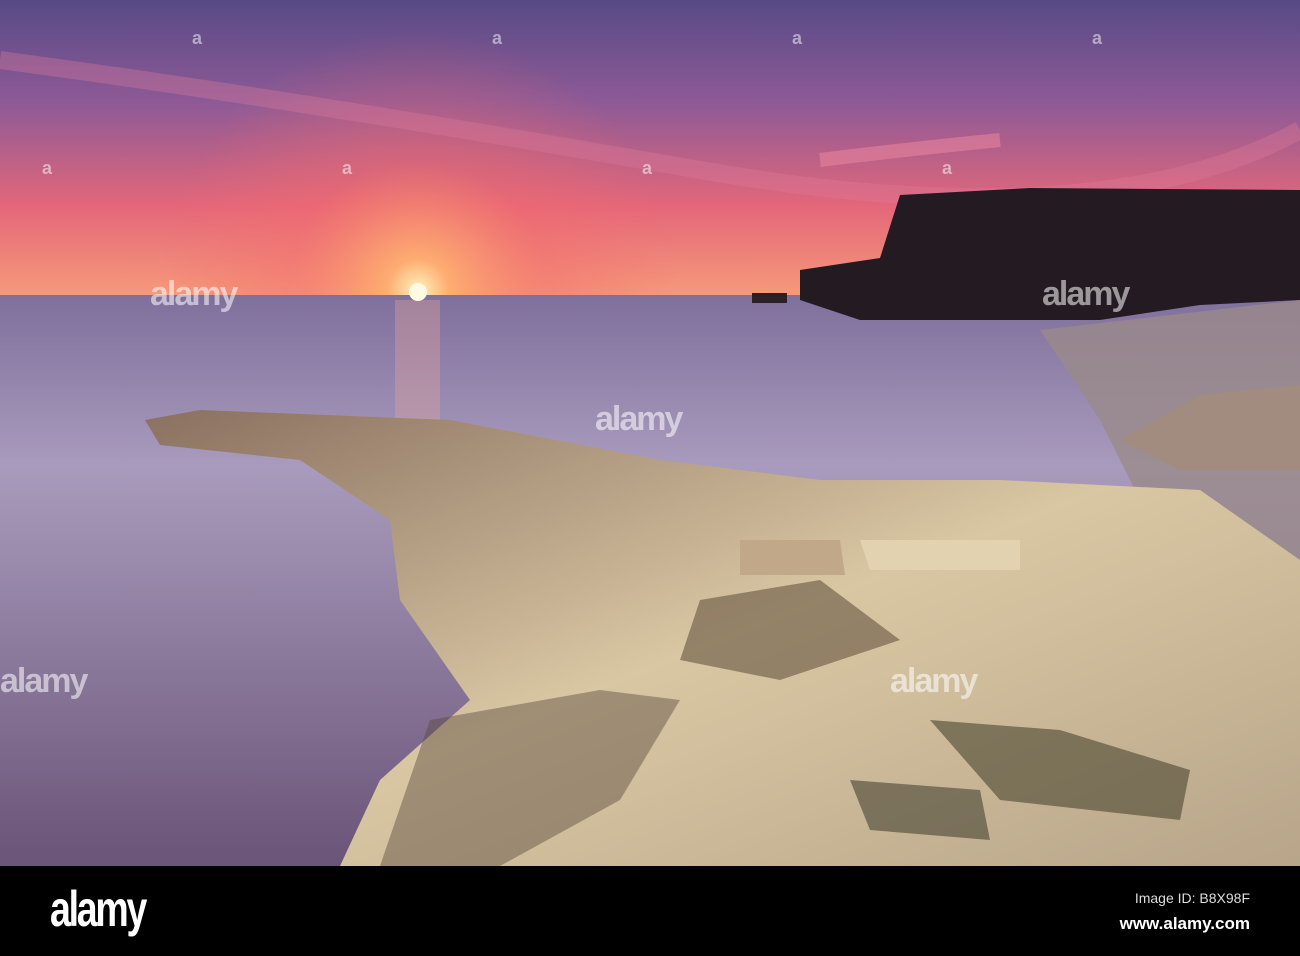  Describe the element at coordinates (1185, 924) in the screenshot. I see `site-url: www.alamy.com` at that location.